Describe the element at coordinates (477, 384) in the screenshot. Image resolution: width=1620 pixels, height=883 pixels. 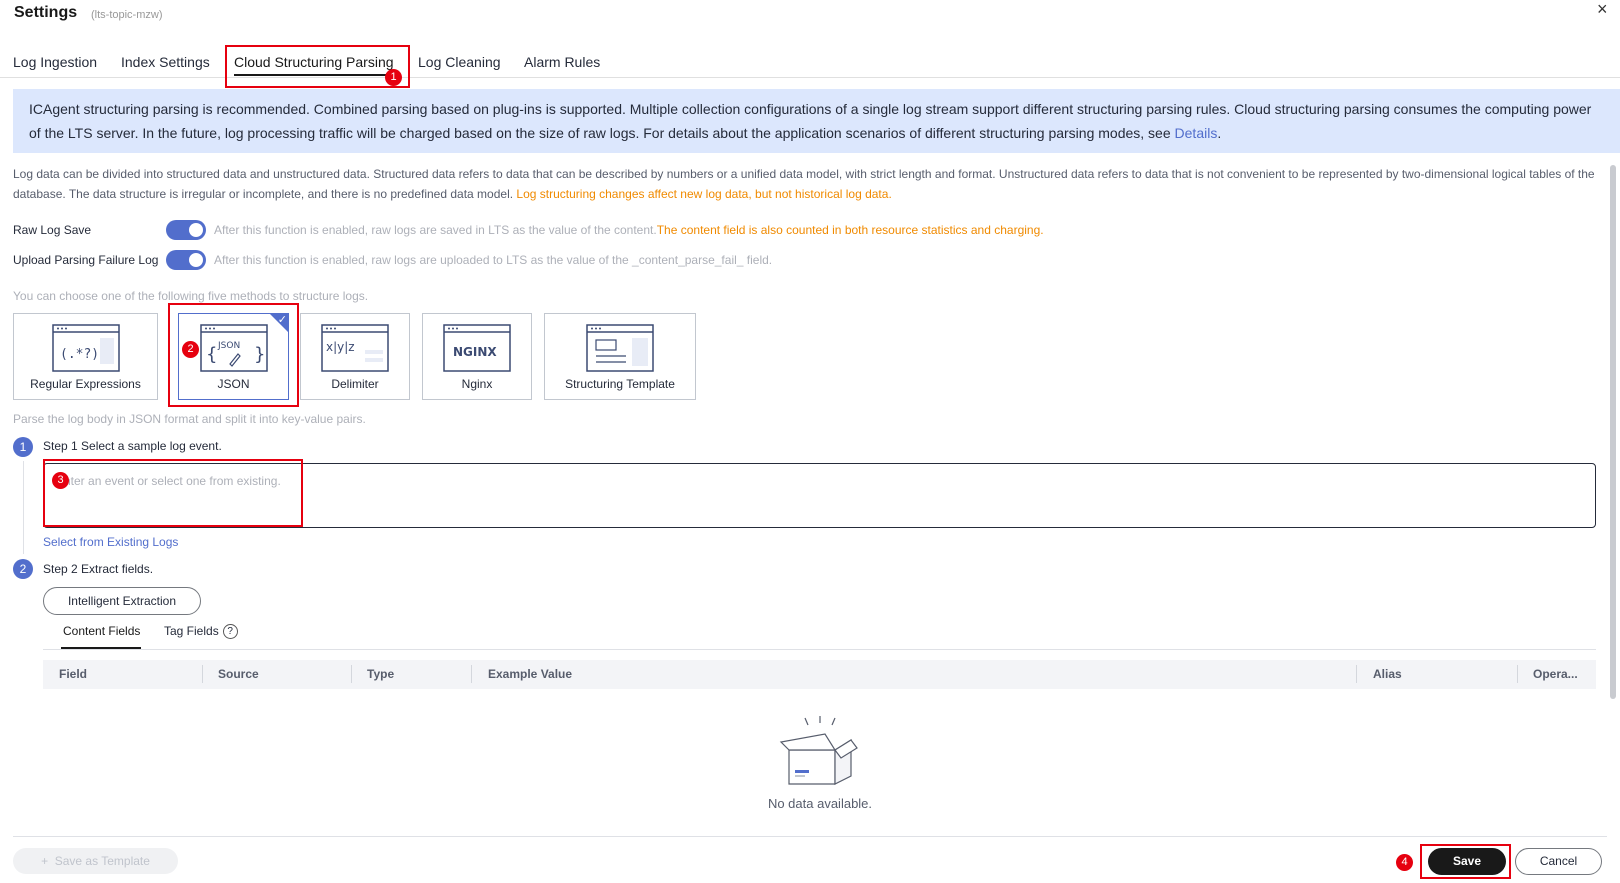
I see `method-label-nginx: Nginx` at that location.